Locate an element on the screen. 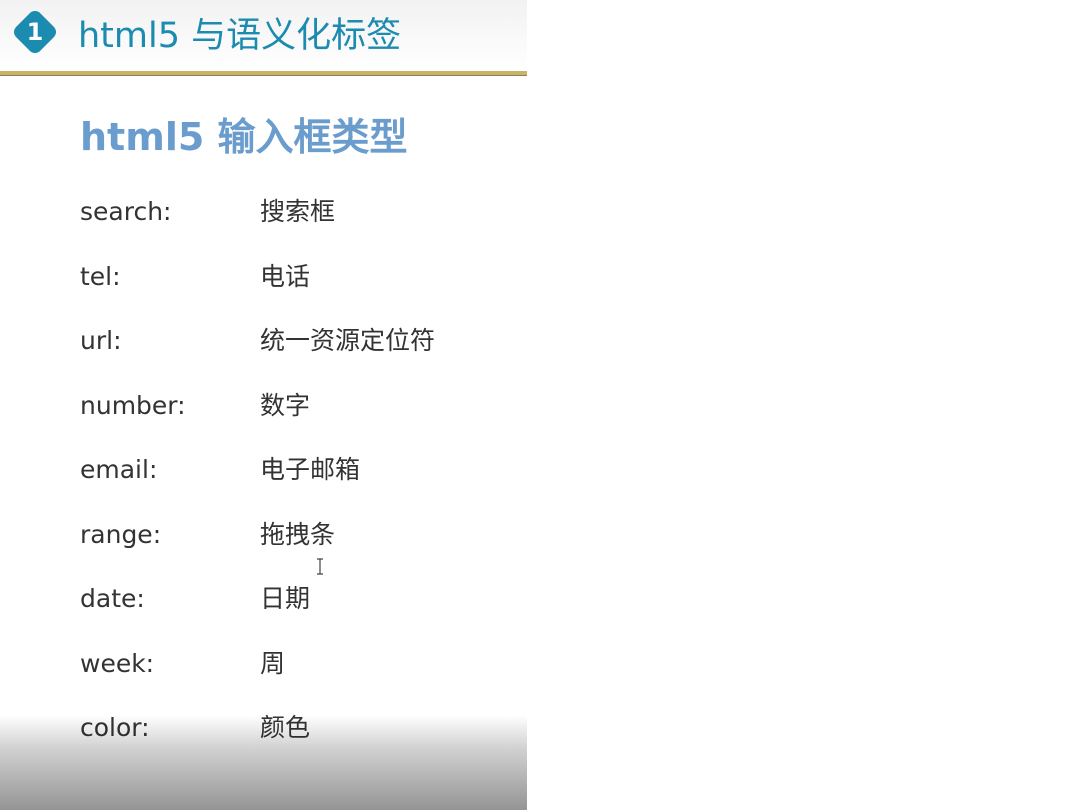  header-divider is located at coordinates (263, 73).